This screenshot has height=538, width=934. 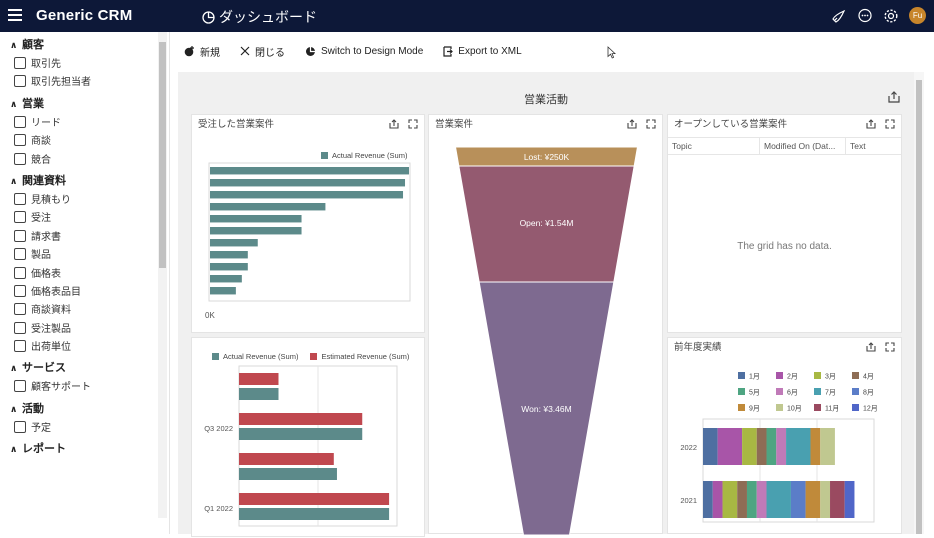 What do you see at coordinates (547, 223) in the screenshot?
I see `funnel-stage-label: Open: ¥1.54M` at bounding box center [547, 223].